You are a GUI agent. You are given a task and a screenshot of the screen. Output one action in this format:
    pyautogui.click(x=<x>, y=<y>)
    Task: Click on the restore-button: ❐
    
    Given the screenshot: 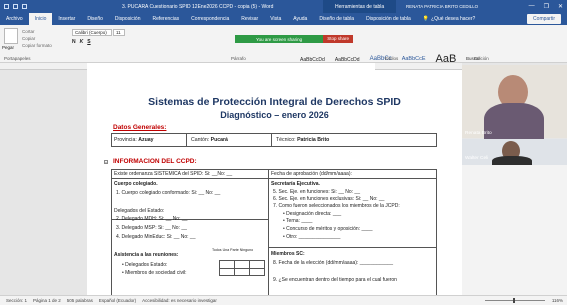 What is the action you would take?
    pyautogui.click(x=546, y=6)
    